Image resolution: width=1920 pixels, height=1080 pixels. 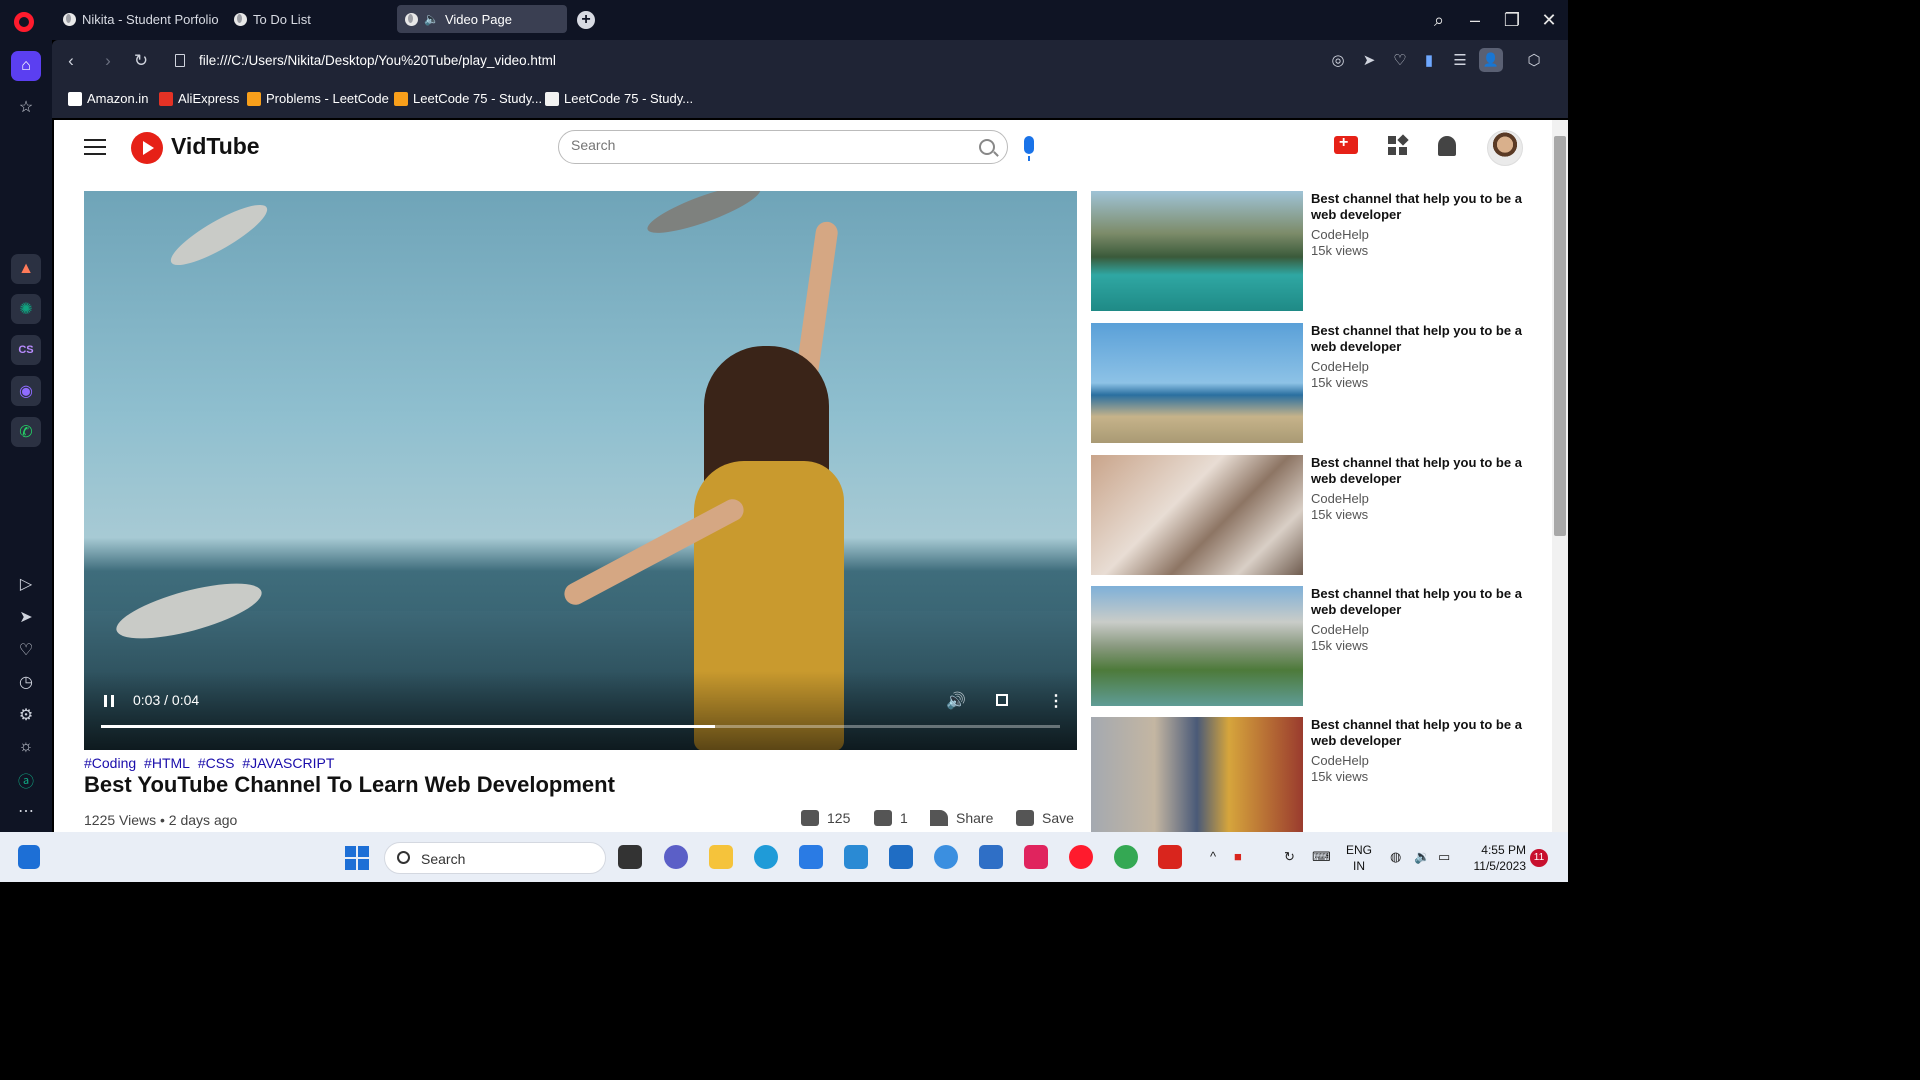 What do you see at coordinates (1491, 60) in the screenshot?
I see `profile-icon: 👤` at bounding box center [1491, 60].